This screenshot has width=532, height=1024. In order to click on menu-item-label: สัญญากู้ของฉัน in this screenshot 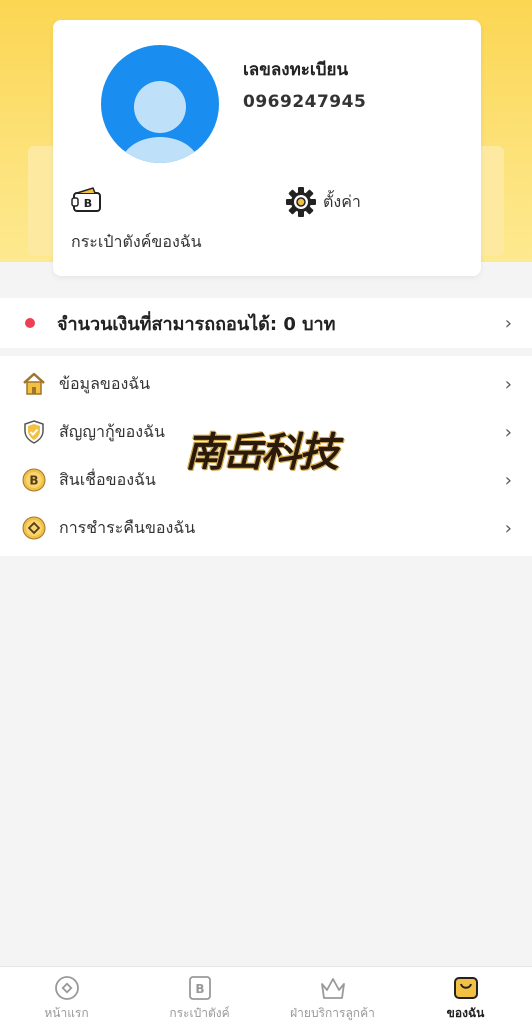, I will do `click(112, 431)`.